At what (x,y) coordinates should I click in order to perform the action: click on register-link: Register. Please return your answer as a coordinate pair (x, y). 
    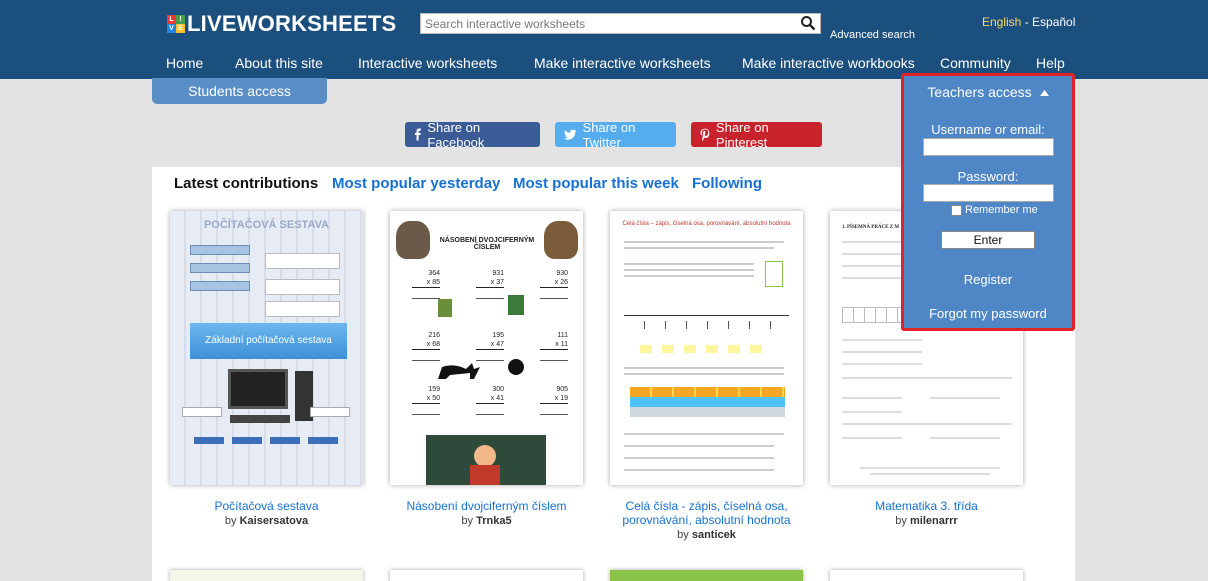
    Looking at the image, I should click on (988, 279).